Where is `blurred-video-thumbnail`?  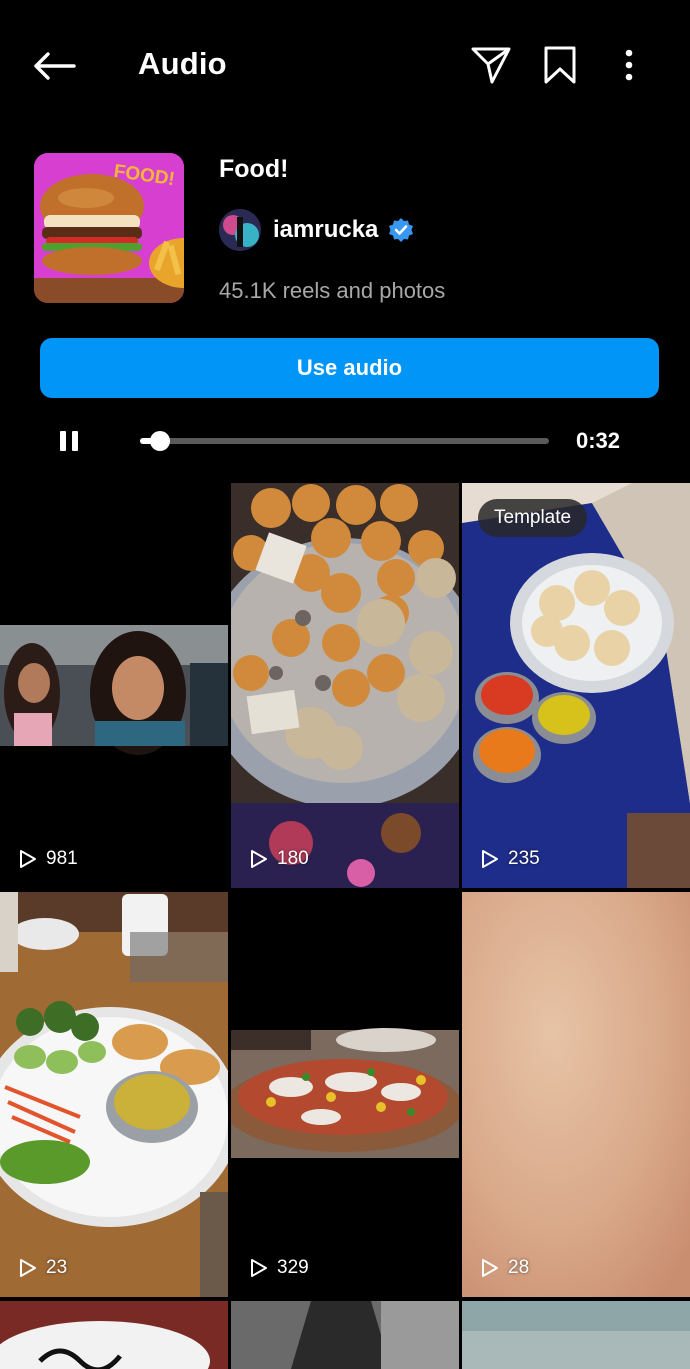 blurred-video-thumbnail is located at coordinates (576, 1094).